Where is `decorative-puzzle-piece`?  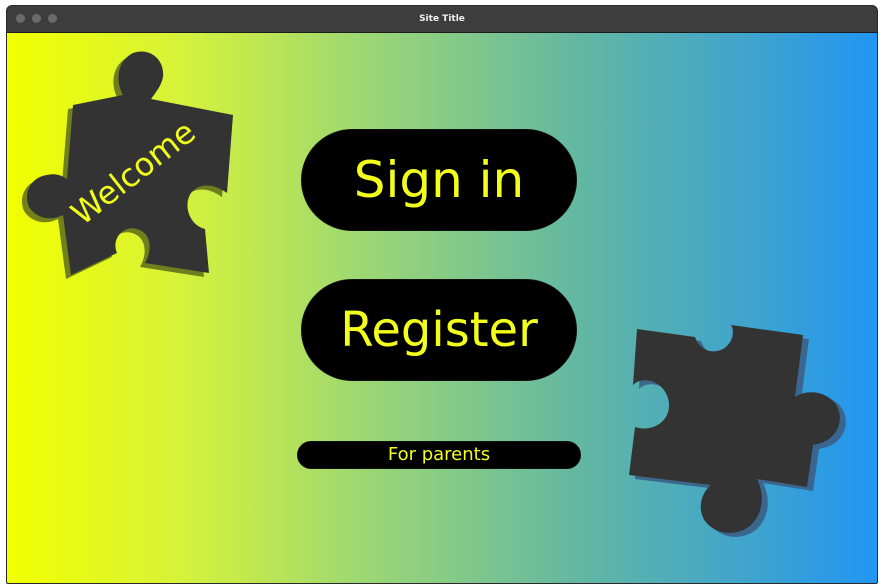
decorative-puzzle-piece is located at coordinates (737, 431).